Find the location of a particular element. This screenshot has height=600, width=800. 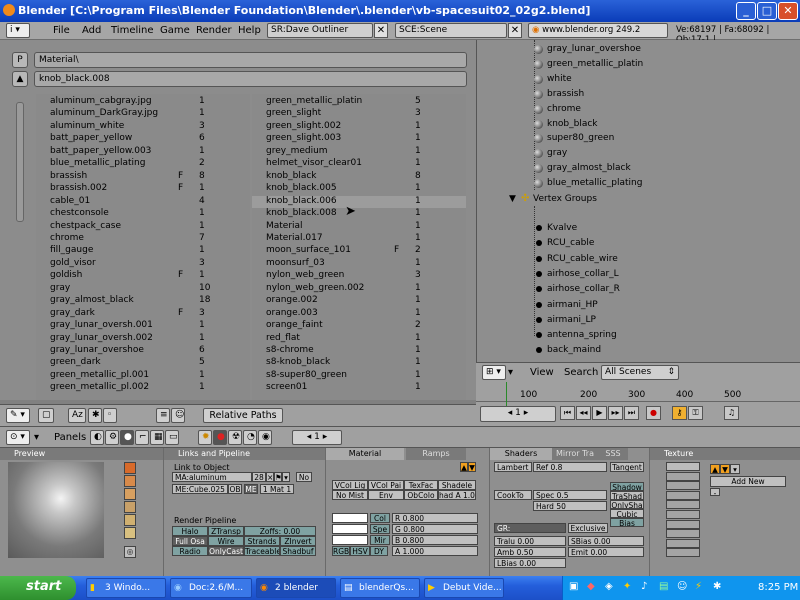

preview-refresh-icon: ◎ is located at coordinates (130, 552).